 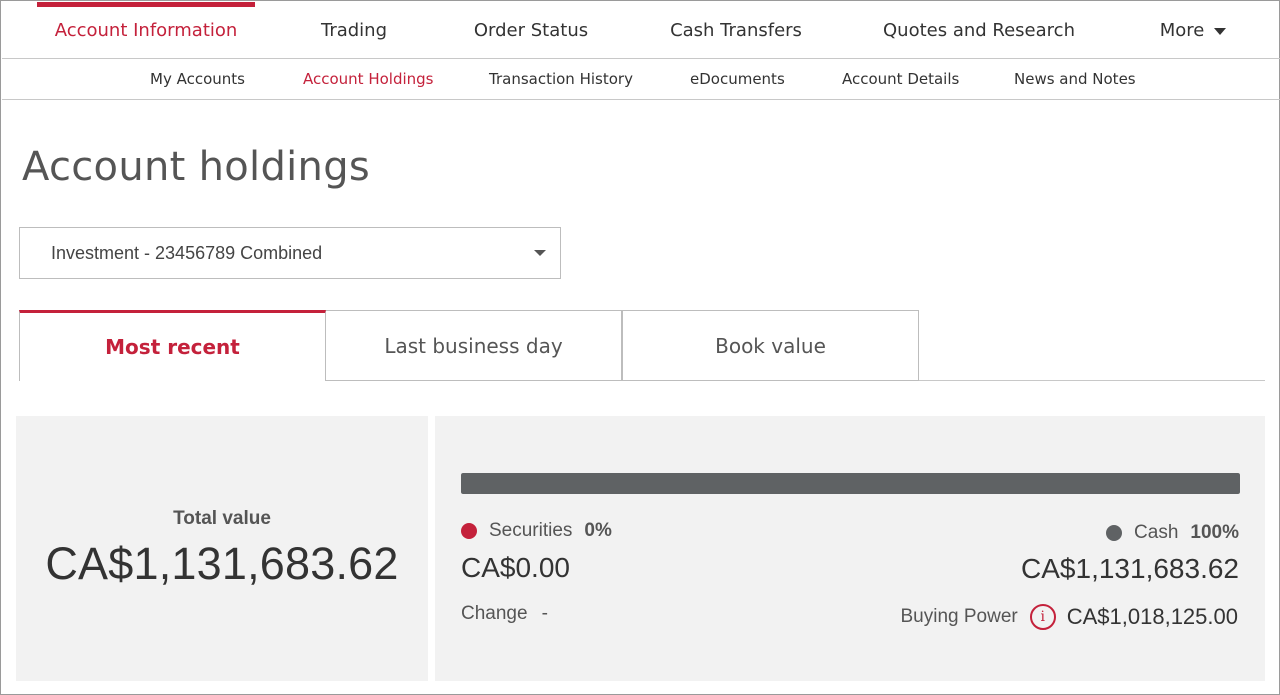 I want to click on cash-amount: CA$1,131,683.62, so click(x=1130, y=568).